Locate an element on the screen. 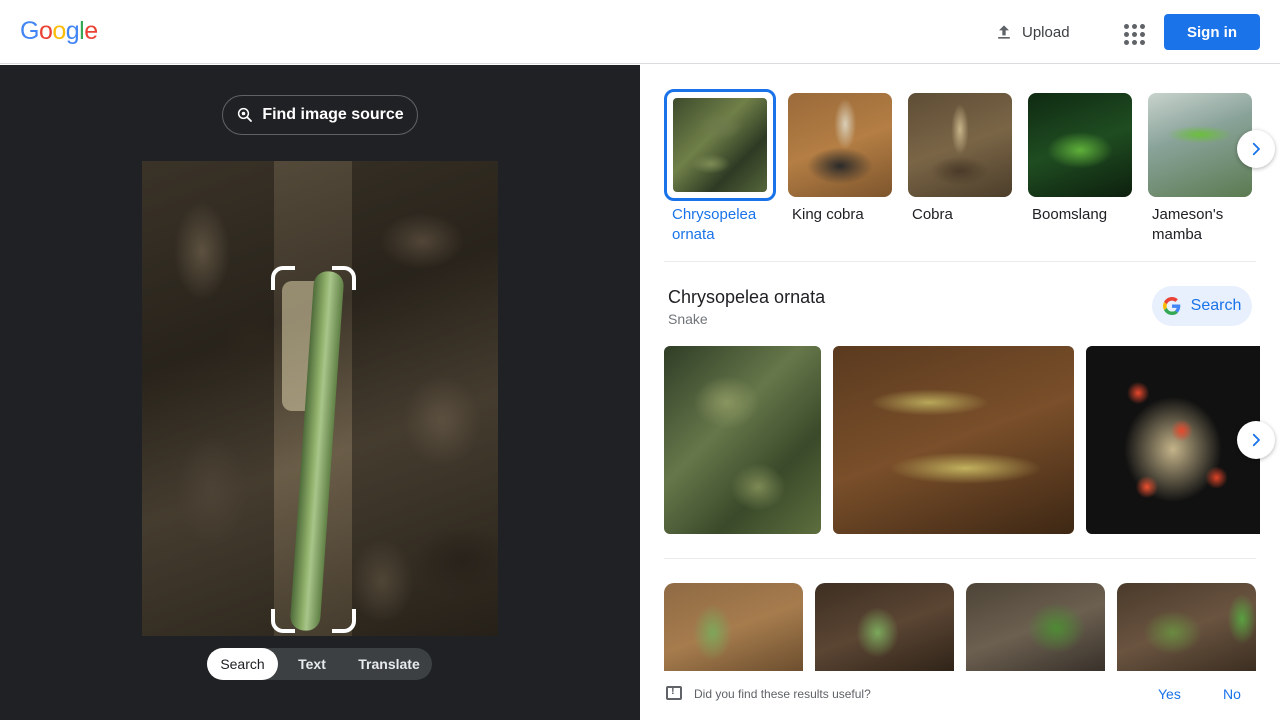 This screenshot has height=720, width=1280. feedback-icon is located at coordinates (674, 692).